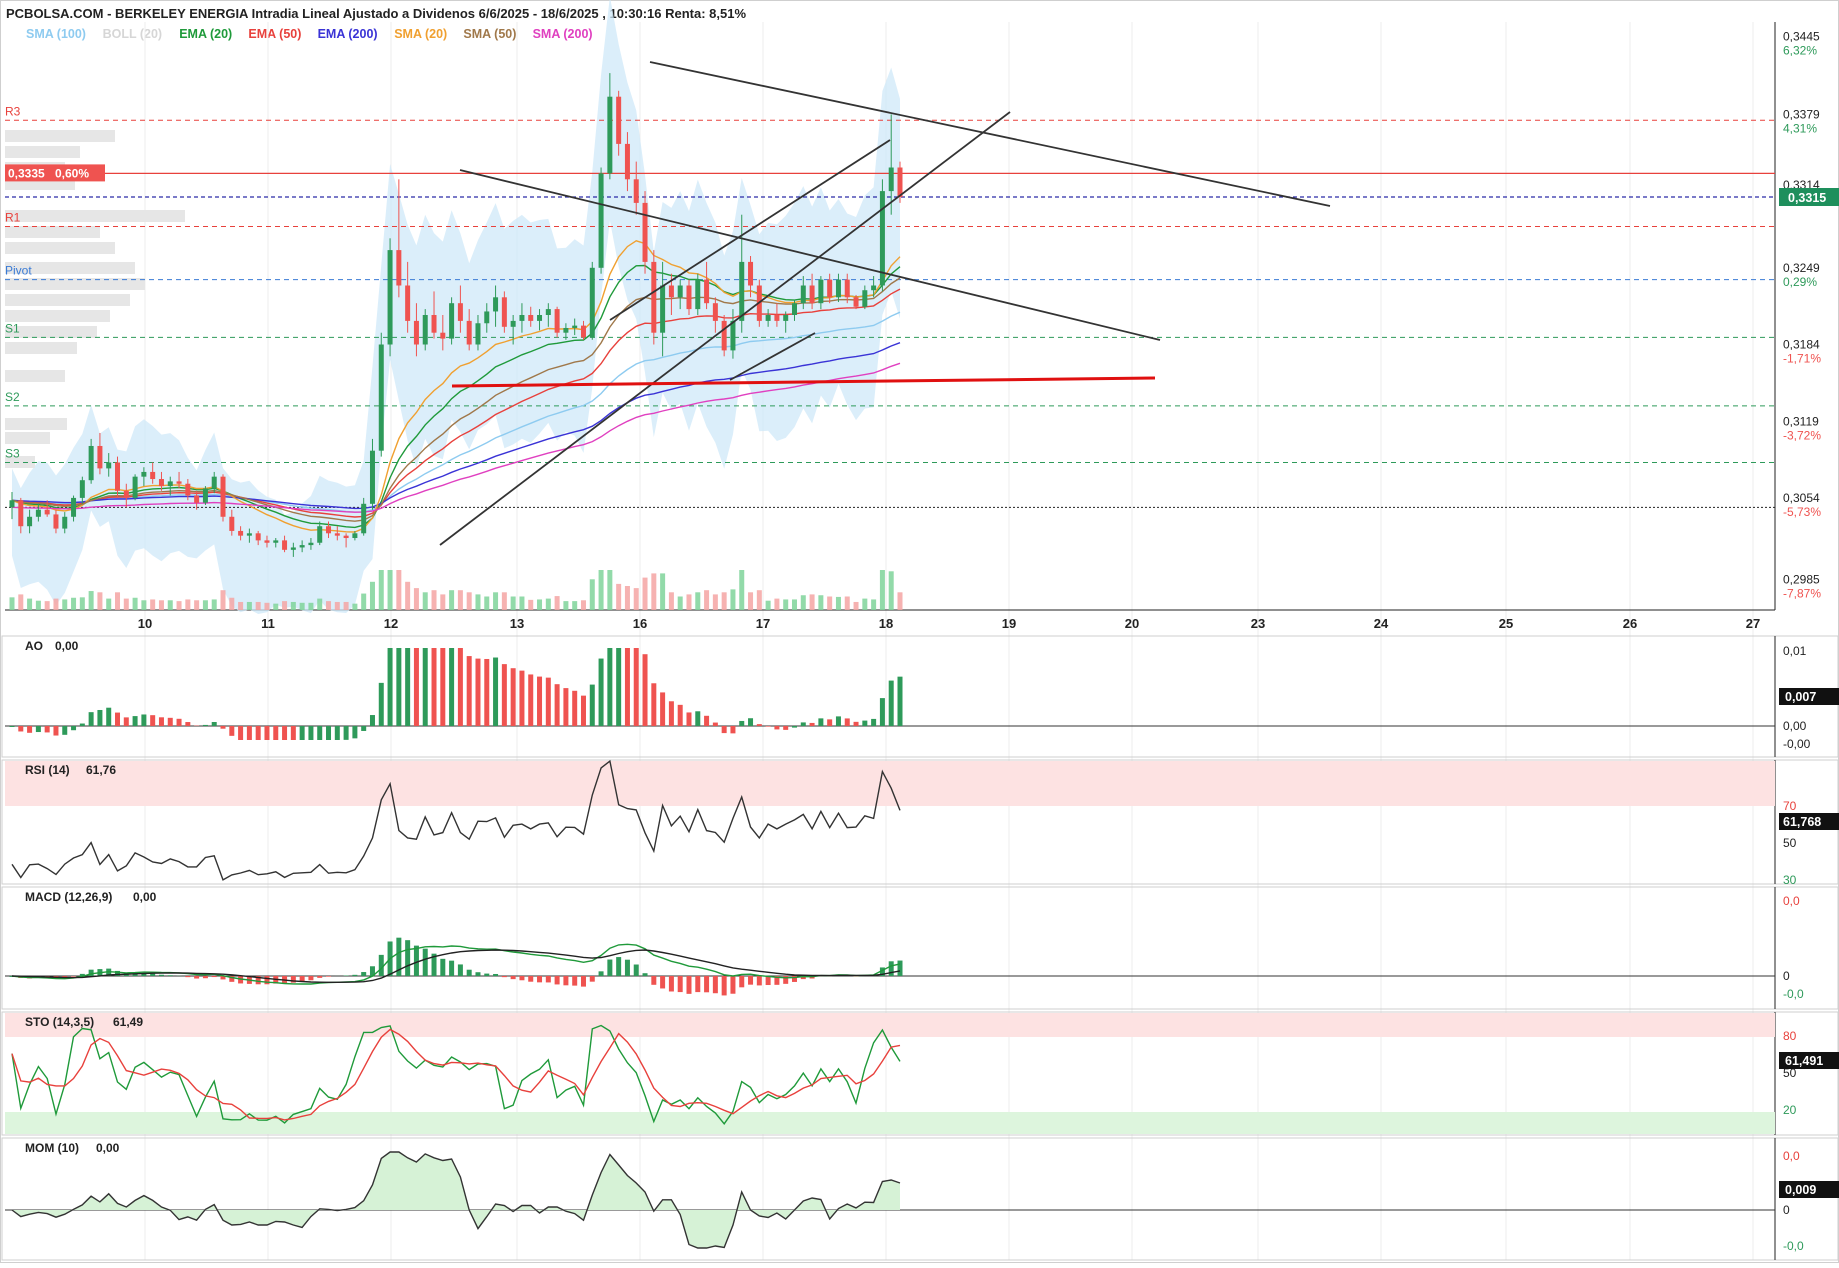 This screenshot has height=1268, width=1839. I want to click on volume-profile-bar, so click(67, 300).